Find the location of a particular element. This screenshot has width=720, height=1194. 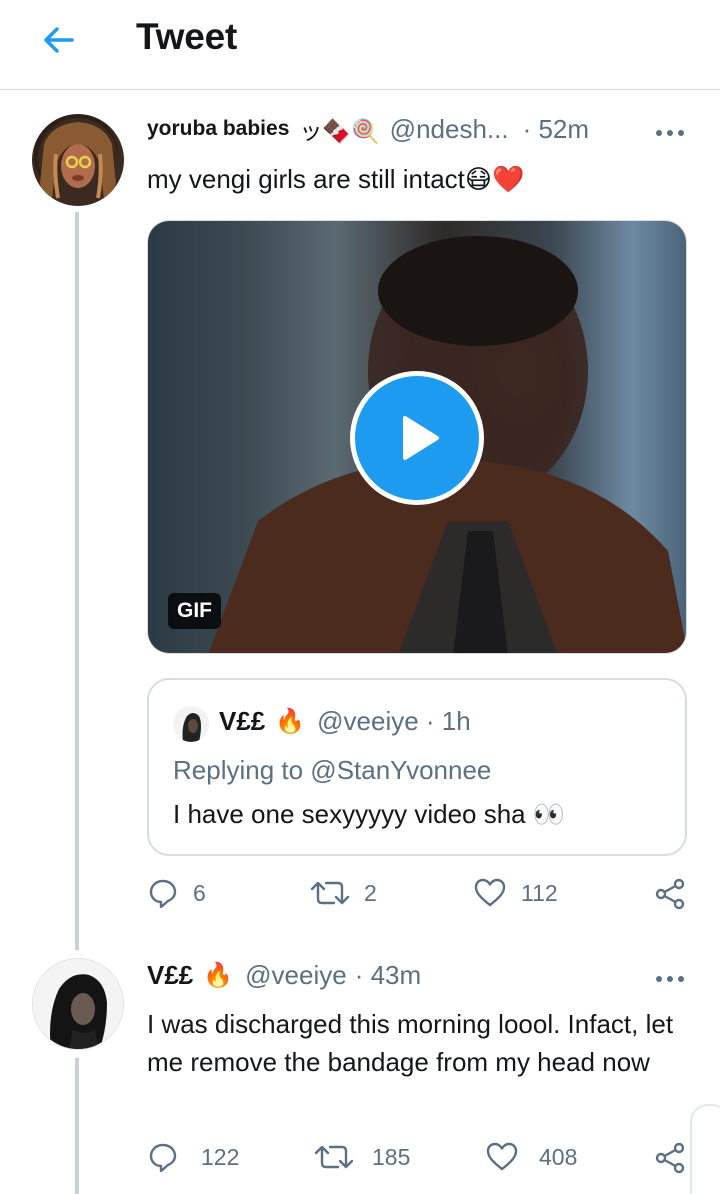

quoted-text: I have one sexyyyyy video sha 👀 is located at coordinates (369, 814).